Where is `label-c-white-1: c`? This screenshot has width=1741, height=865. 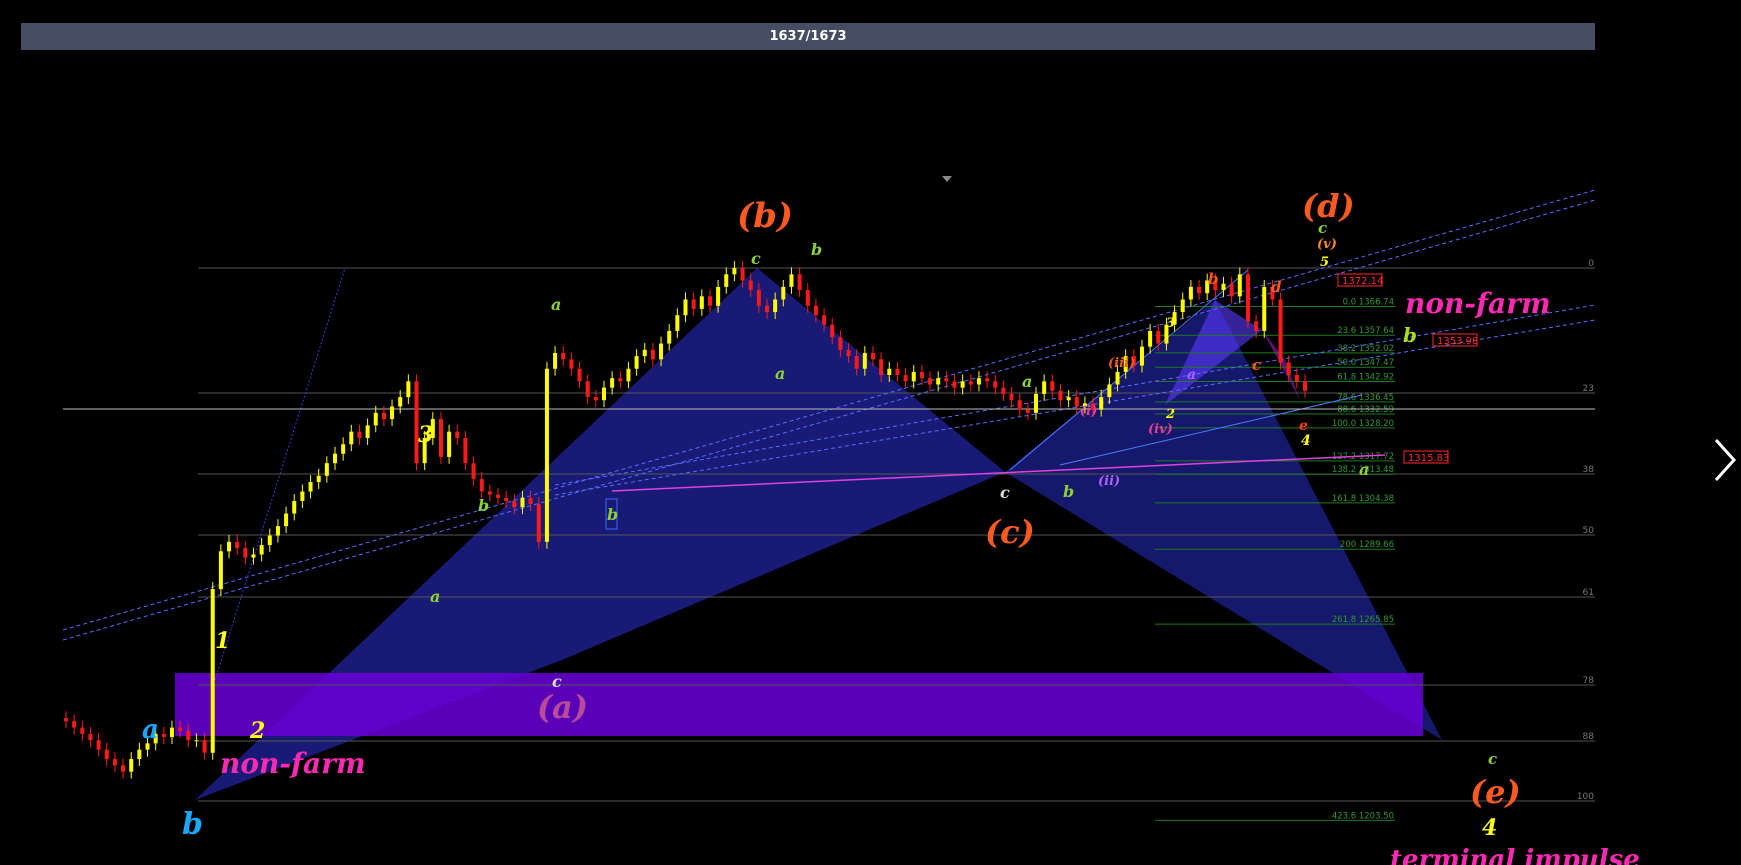 label-c-white-1: c is located at coordinates (557, 681).